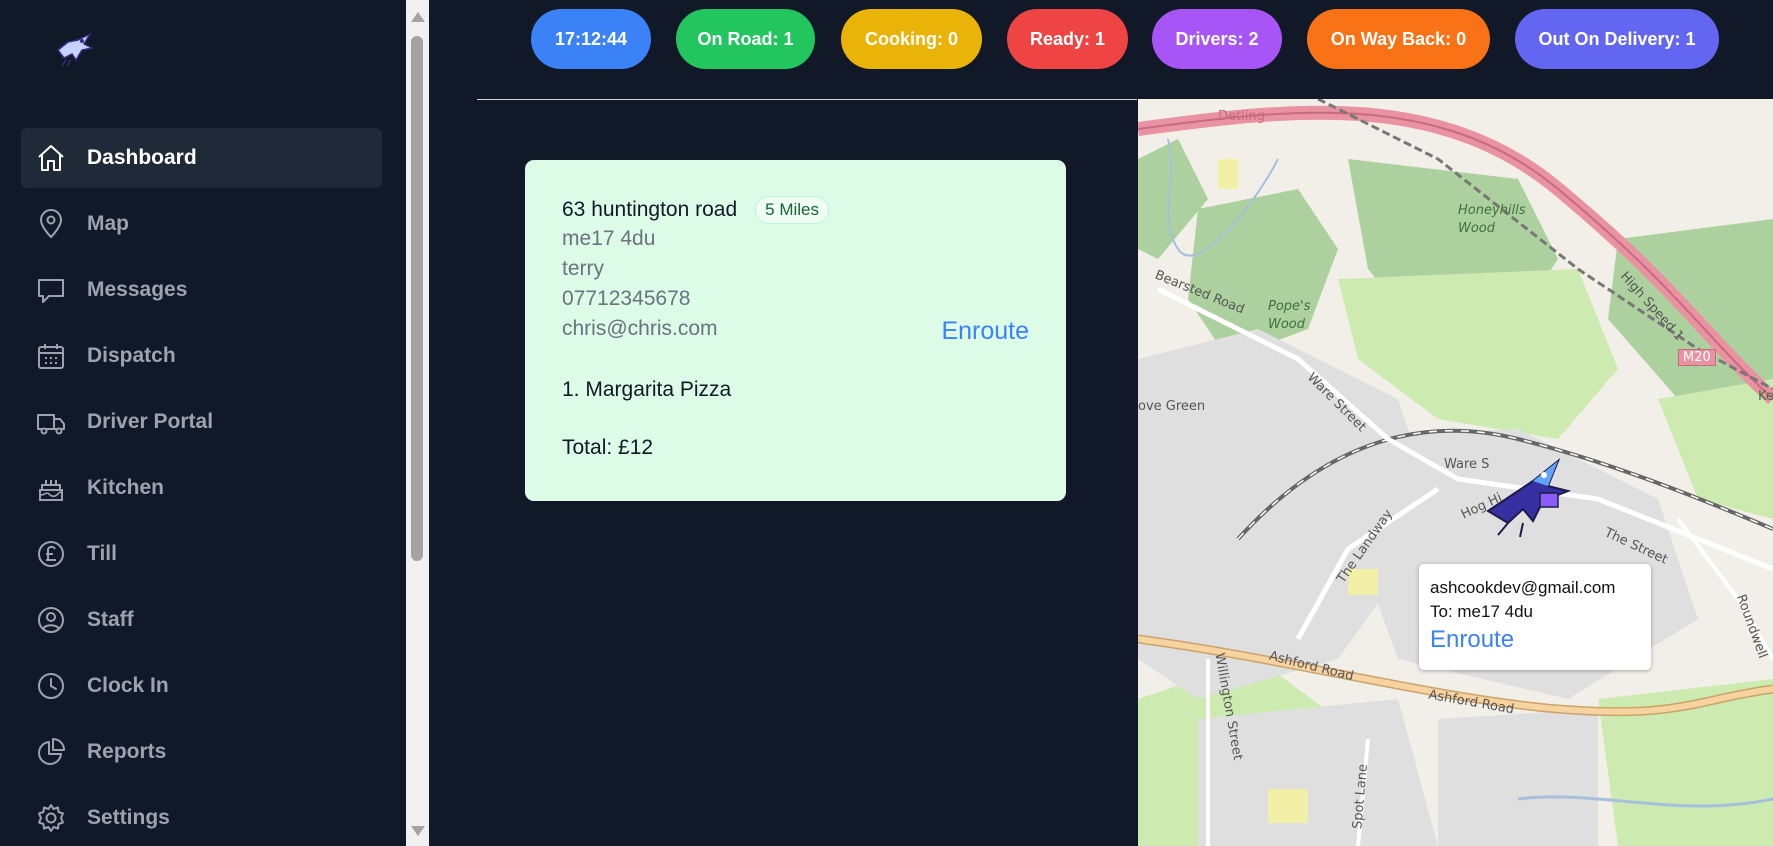 This screenshot has width=1773, height=846. What do you see at coordinates (609, 238) in the screenshot?
I see `order-postcode: me17 4du` at bounding box center [609, 238].